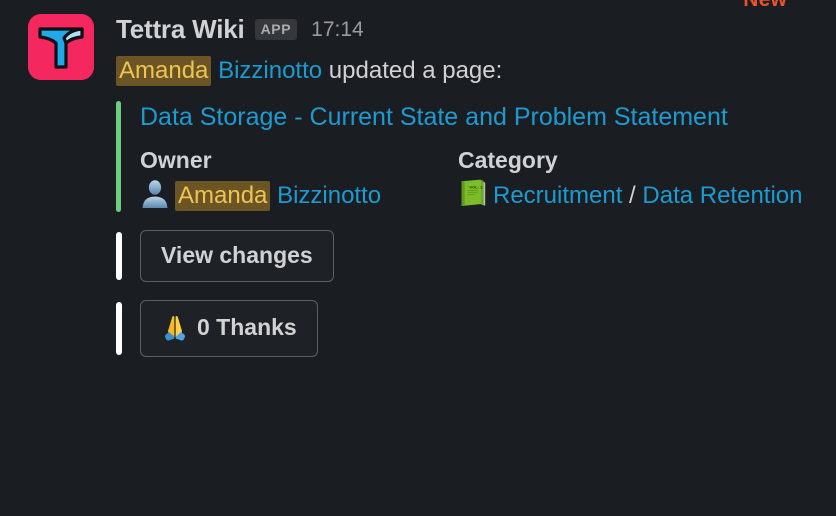 The width and height of the screenshot is (836, 516). Describe the element at coordinates (468, 29) in the screenshot. I see `message-header: Tettra Wiki APP 17:14` at that location.